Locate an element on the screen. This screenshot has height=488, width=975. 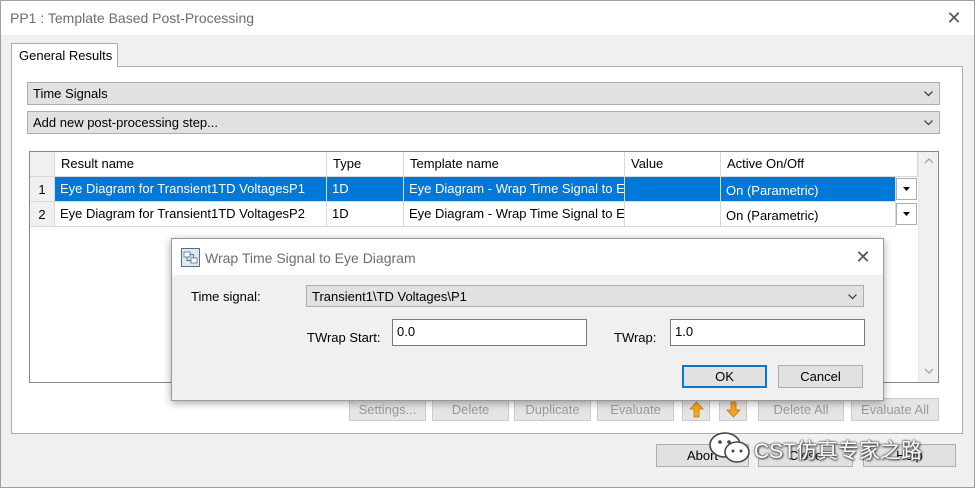
scroll-down-icon is located at coordinates (929, 371).